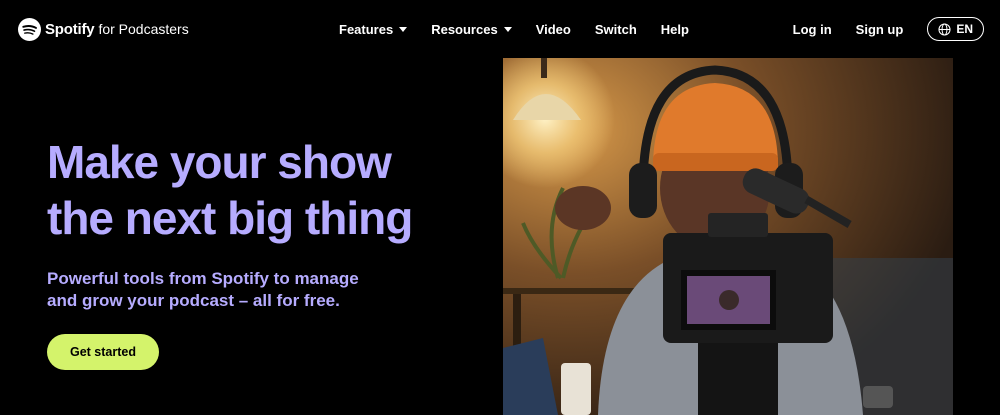 Image resolution: width=1000 pixels, height=415 pixels. Describe the element at coordinates (464, 29) in the screenshot. I see `nav-resources-label: Resources` at that location.